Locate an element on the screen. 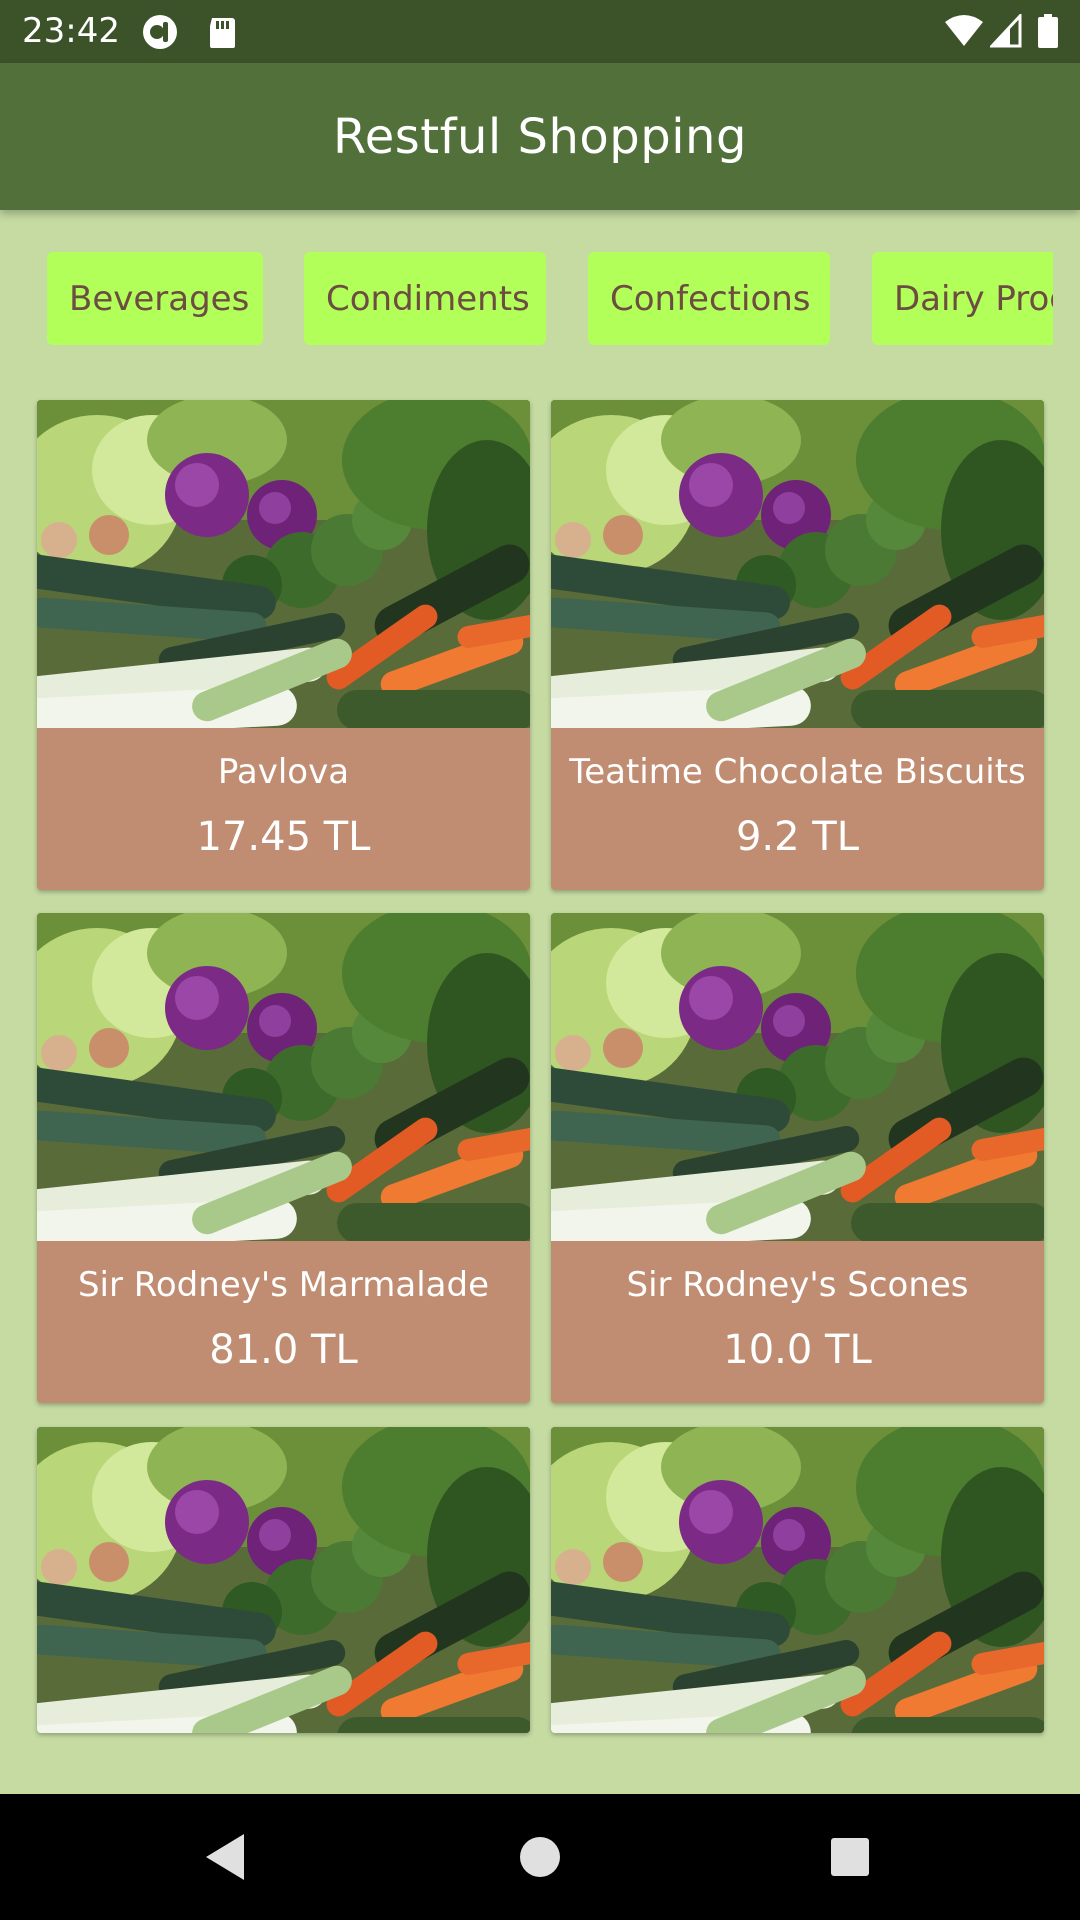 This screenshot has height=1920, width=1080. product-card: Sir Rodney's Marmalade 81.0 TL is located at coordinates (283, 1158).